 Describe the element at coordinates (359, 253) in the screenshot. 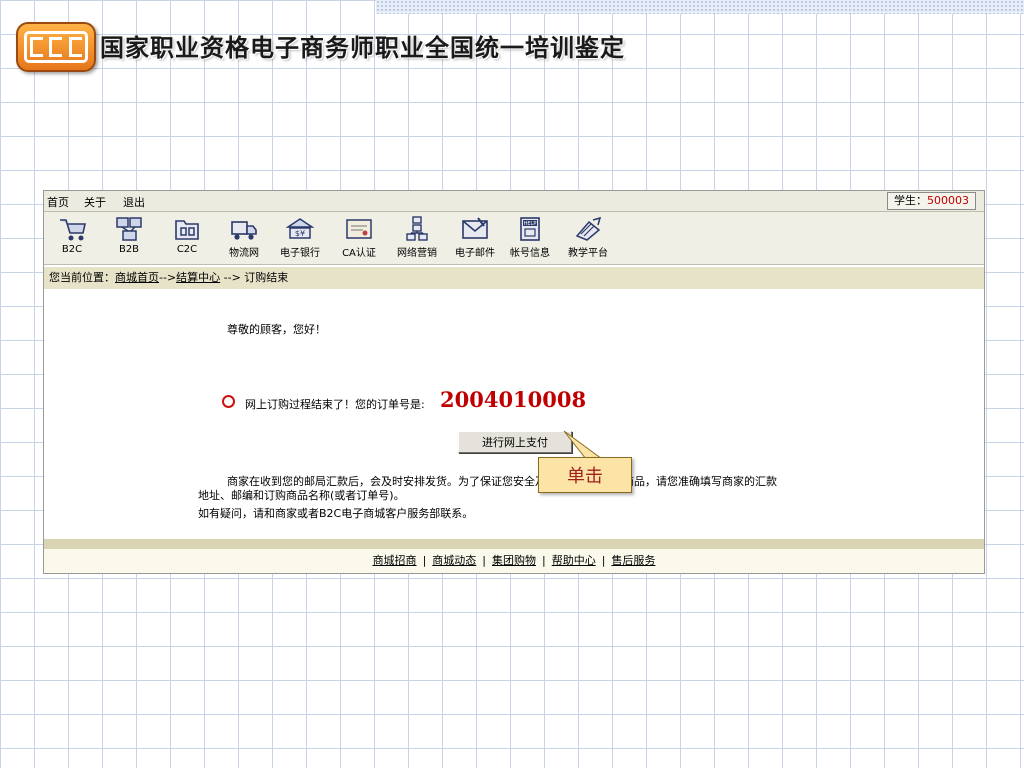

I see `tool-label-ca: CA认证` at that location.